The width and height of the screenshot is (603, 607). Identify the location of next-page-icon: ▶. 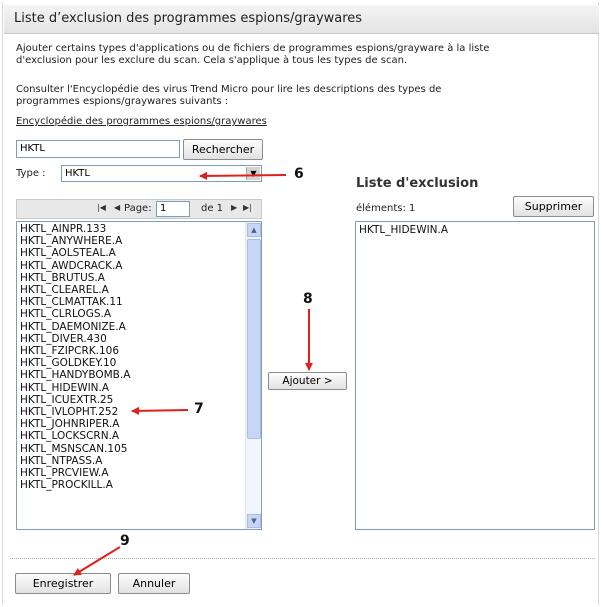
(234, 207).